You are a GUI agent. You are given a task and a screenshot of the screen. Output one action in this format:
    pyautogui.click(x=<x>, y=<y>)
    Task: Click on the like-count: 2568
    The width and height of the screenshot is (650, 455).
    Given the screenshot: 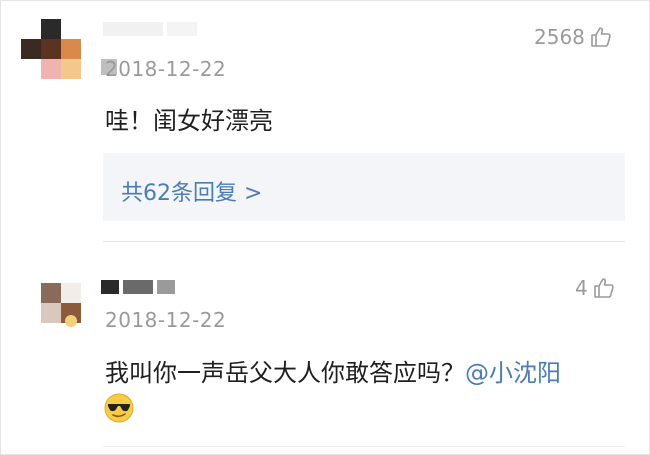 What is the action you would take?
    pyautogui.click(x=559, y=37)
    